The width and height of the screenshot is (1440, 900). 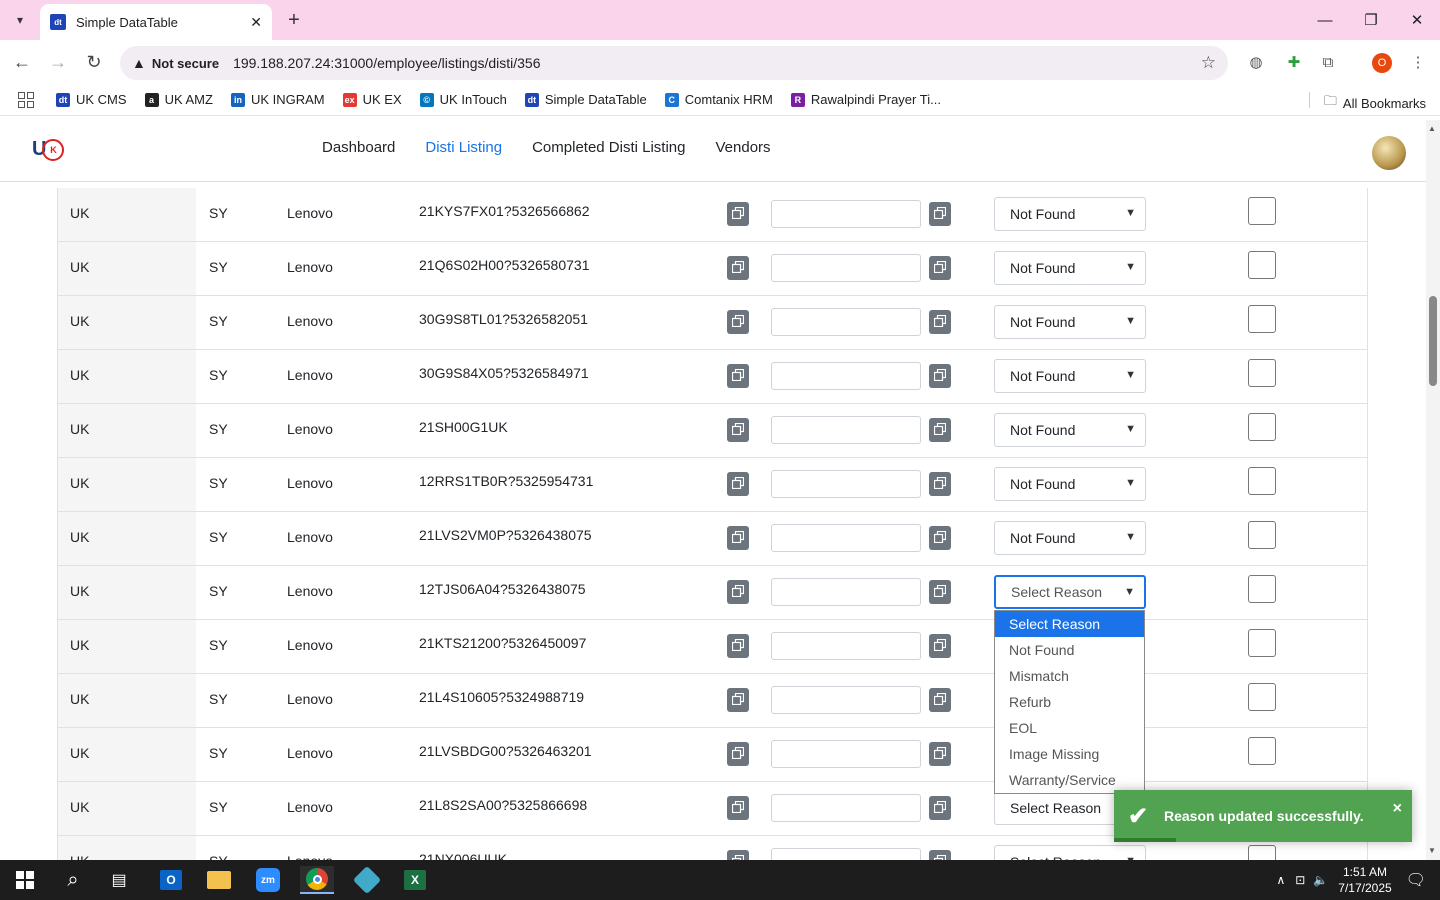 What do you see at coordinates (58, 62) in the screenshot?
I see `forward-arrow-icon: →` at bounding box center [58, 62].